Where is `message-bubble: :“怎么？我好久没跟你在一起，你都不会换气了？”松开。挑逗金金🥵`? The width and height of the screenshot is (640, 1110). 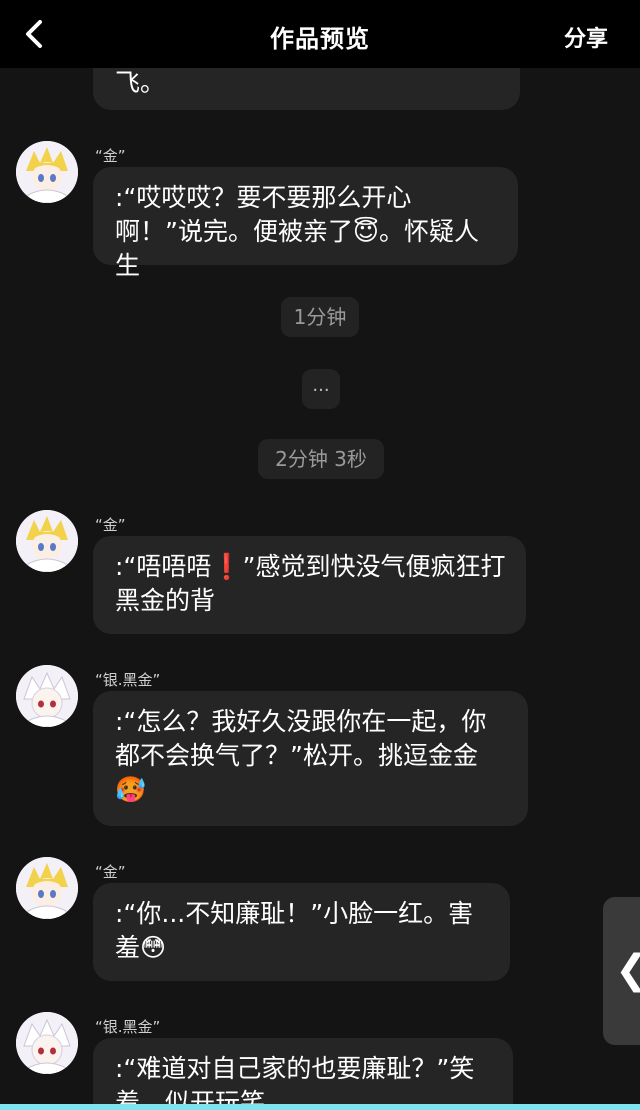 message-bubble: :“怎么？我好久没跟你在一起，你都不会换气了？”松开。挑逗金金🥵 is located at coordinates (310, 758).